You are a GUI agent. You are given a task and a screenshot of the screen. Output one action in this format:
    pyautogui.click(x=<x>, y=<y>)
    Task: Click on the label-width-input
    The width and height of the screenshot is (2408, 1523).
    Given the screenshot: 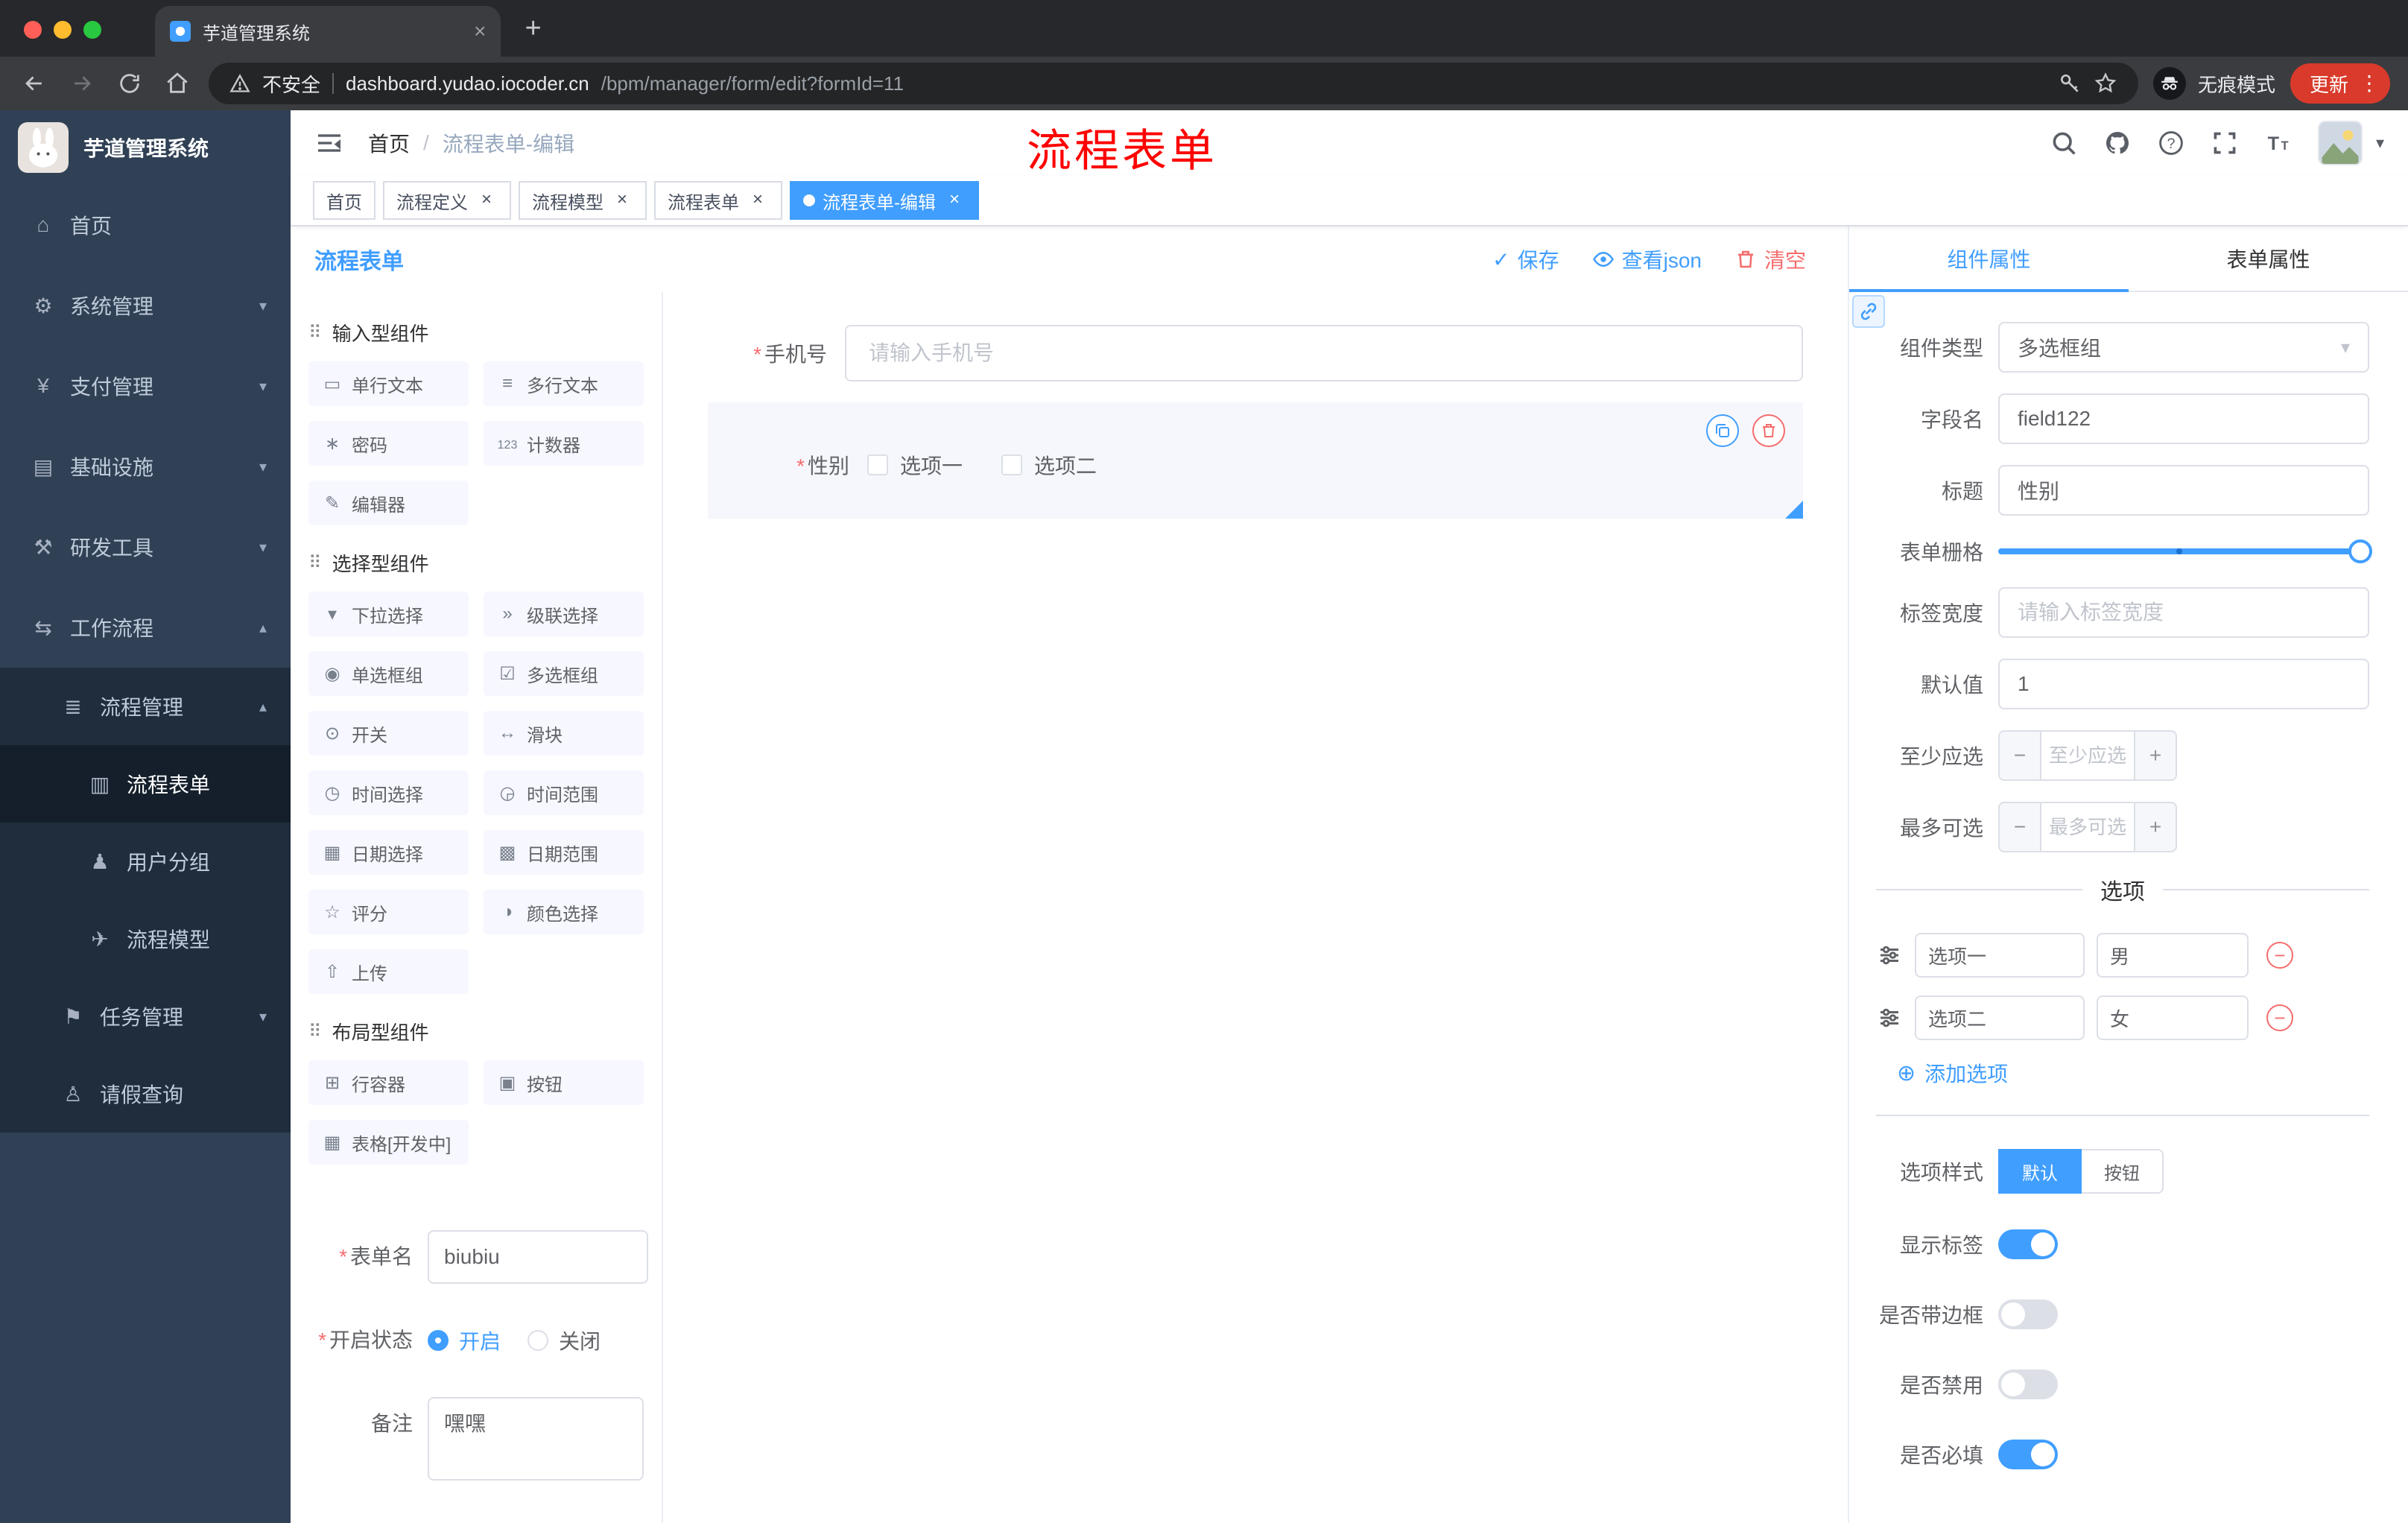 What is the action you would take?
    pyautogui.click(x=2183, y=612)
    